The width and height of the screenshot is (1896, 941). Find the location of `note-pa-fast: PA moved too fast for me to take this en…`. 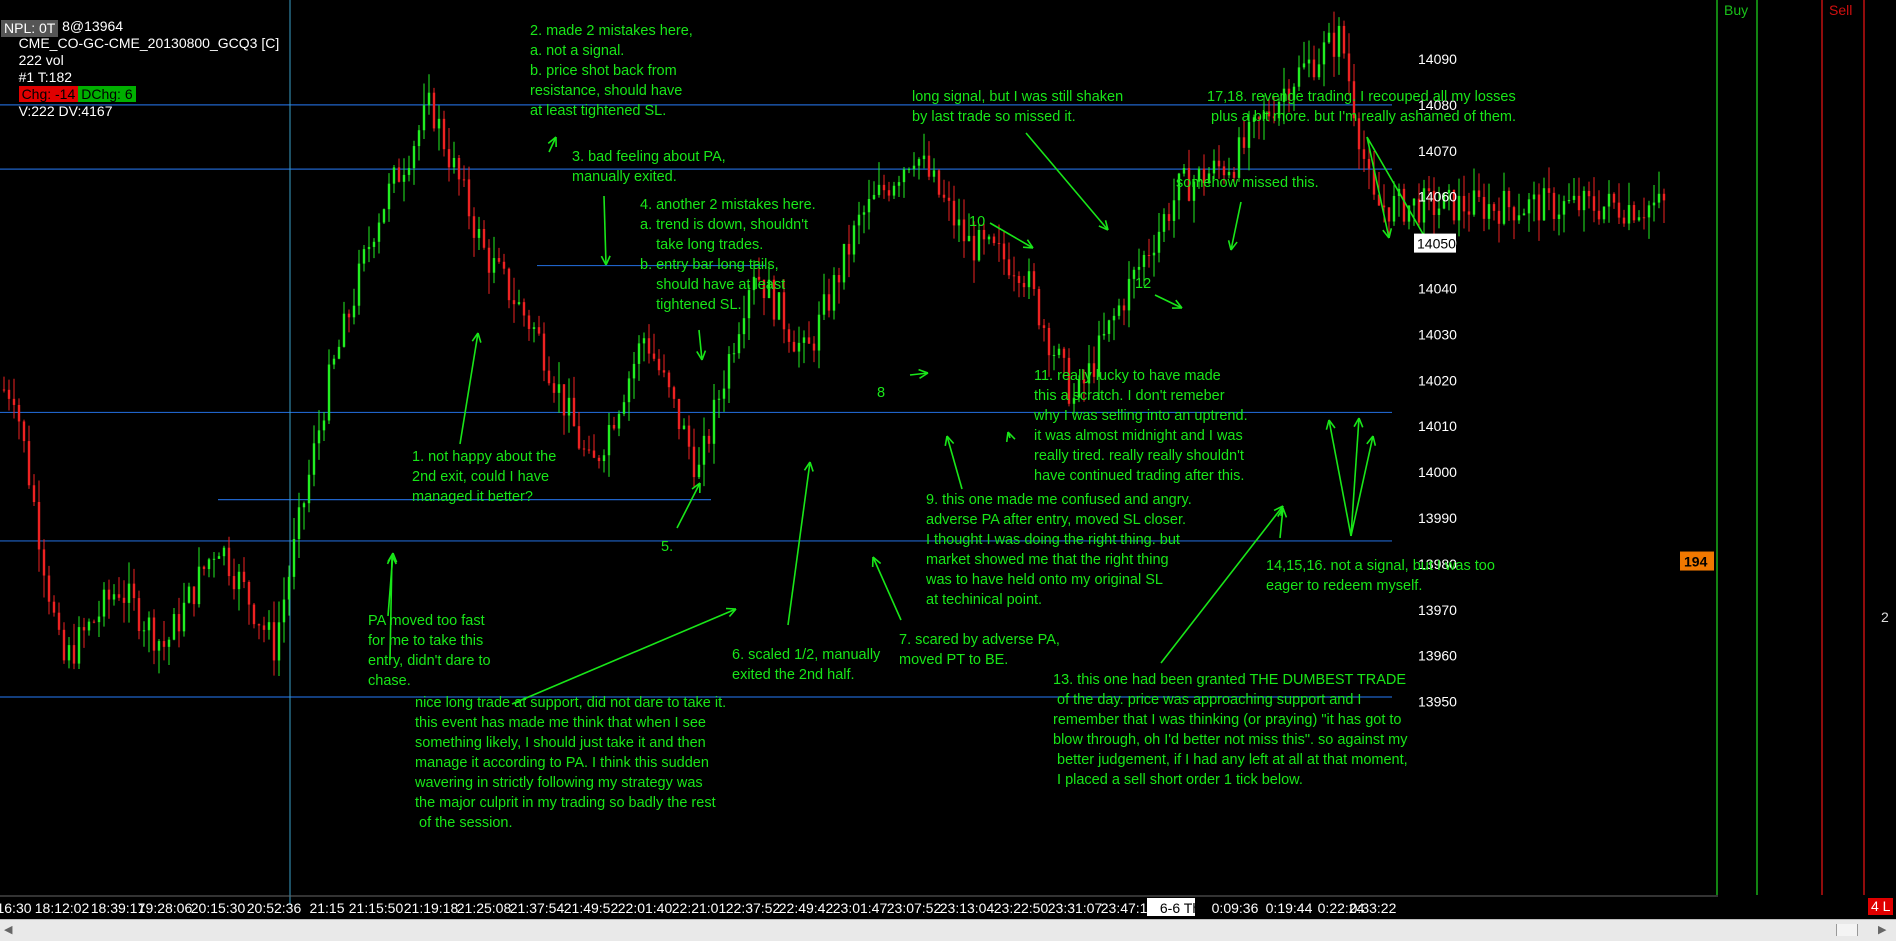

note-pa-fast: PA moved too fast for me to take this en… is located at coordinates (429, 651).